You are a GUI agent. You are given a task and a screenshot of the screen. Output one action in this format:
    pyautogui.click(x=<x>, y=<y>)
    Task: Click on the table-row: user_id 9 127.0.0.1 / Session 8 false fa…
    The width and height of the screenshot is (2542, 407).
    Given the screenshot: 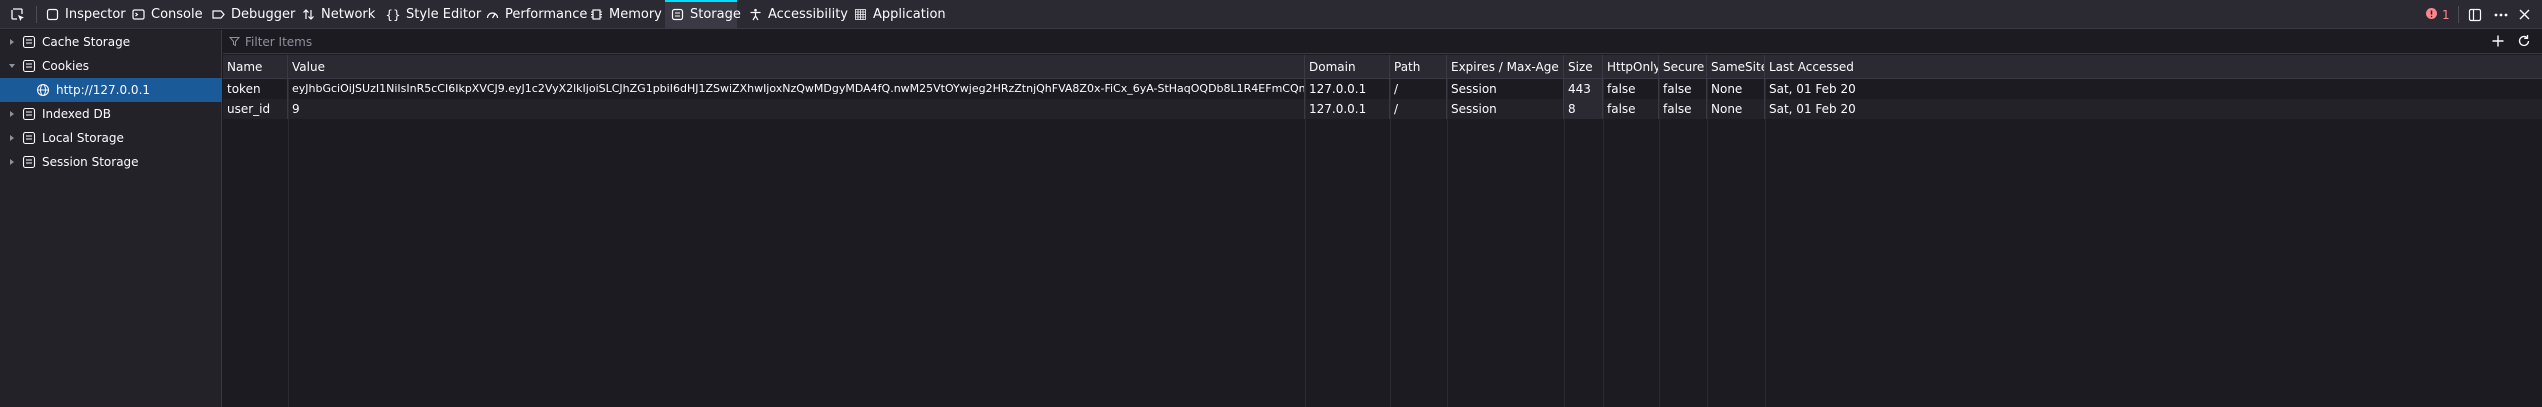 What is the action you would take?
    pyautogui.click(x=1382, y=109)
    